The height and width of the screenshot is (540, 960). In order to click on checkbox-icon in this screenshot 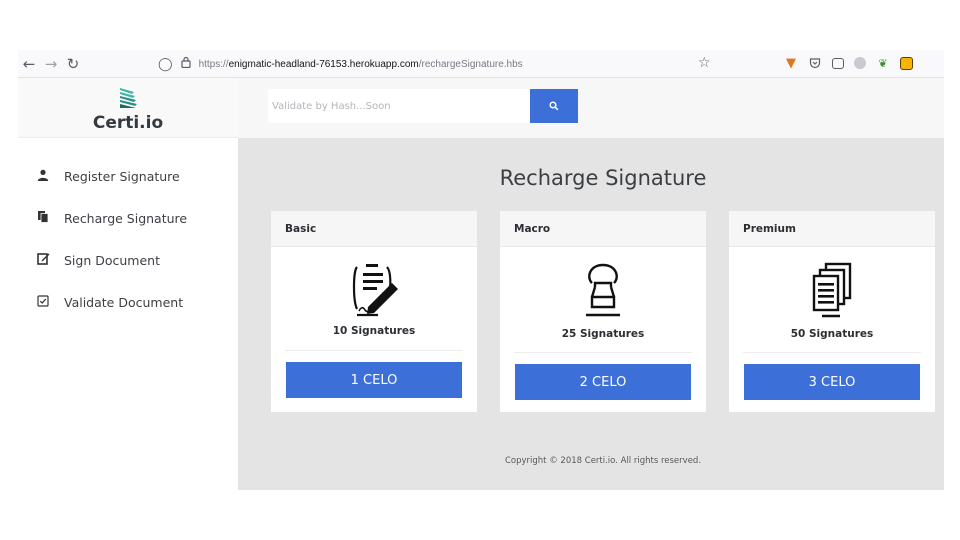, I will do `click(43, 302)`.